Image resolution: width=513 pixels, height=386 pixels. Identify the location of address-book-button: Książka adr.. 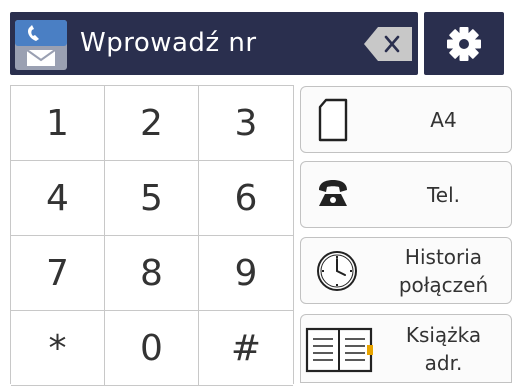
(406, 348).